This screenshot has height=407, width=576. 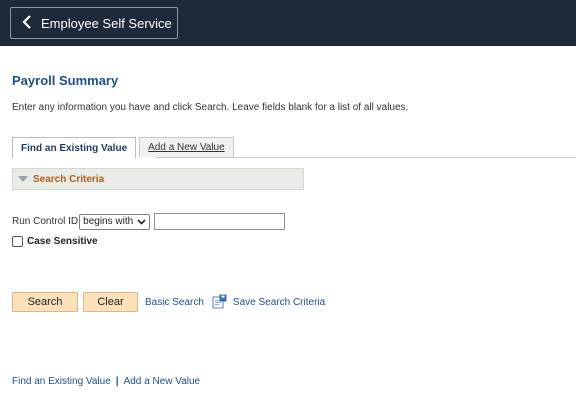 I want to click on footer-links: Find an Existing Value | Add a New Value, so click(x=106, y=381).